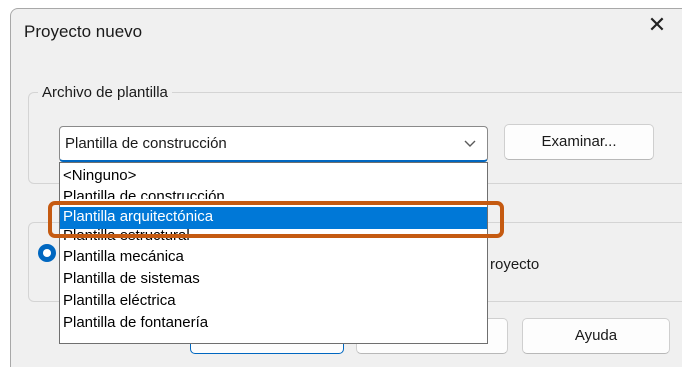 The image size is (682, 377). What do you see at coordinates (273, 258) in the screenshot?
I see `dropdown-option-mechanical: Plantilla mecánica` at bounding box center [273, 258].